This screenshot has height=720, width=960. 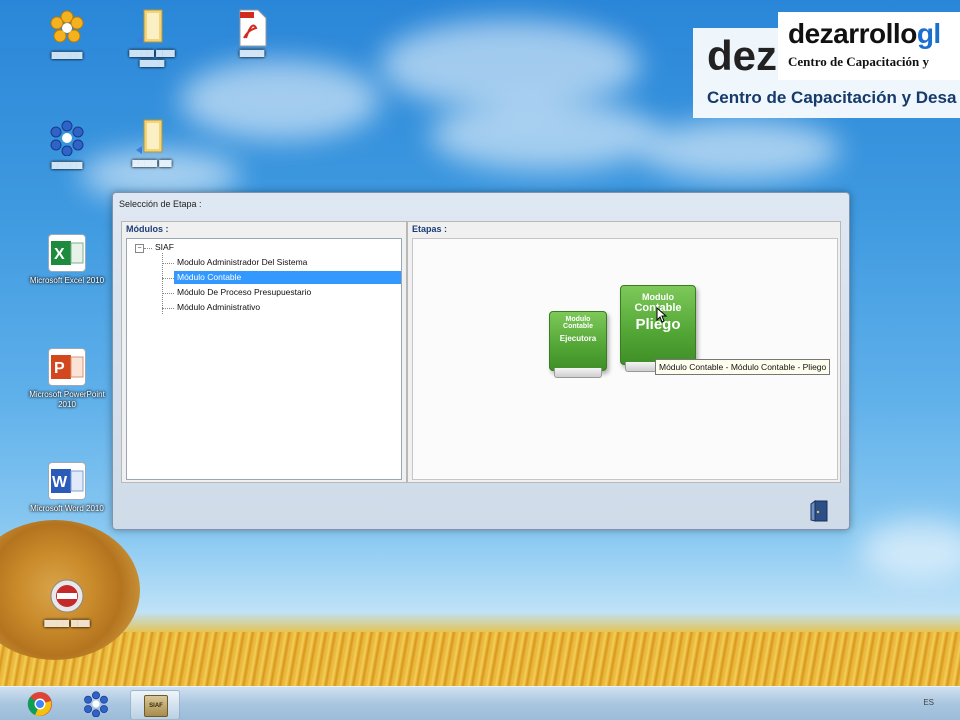 I want to click on tree-expander-icon: −, so click(x=139, y=248).